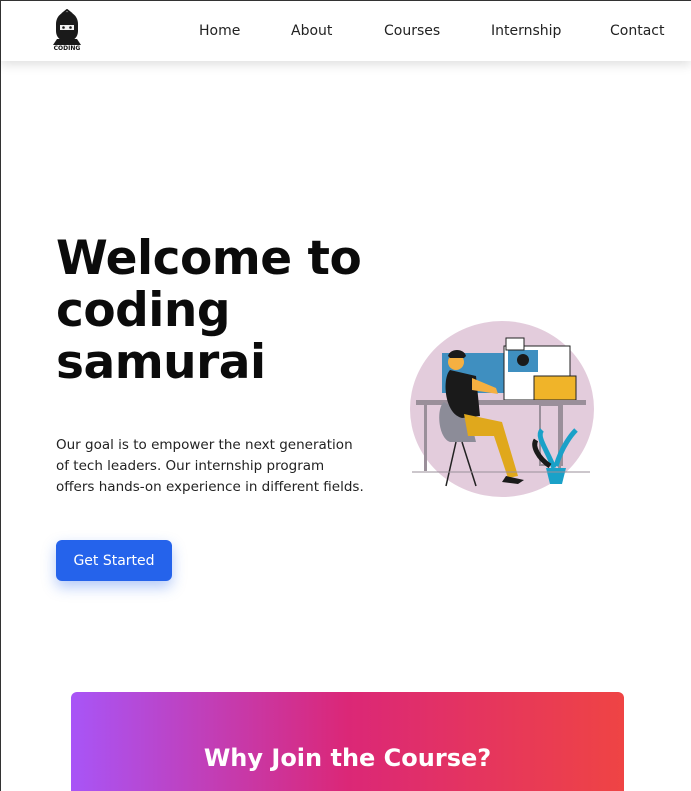  I want to click on nav-home-link: Home, so click(219, 31).